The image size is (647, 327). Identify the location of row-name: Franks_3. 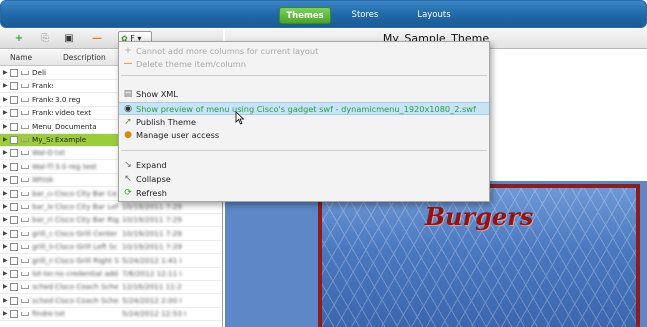
(42, 99).